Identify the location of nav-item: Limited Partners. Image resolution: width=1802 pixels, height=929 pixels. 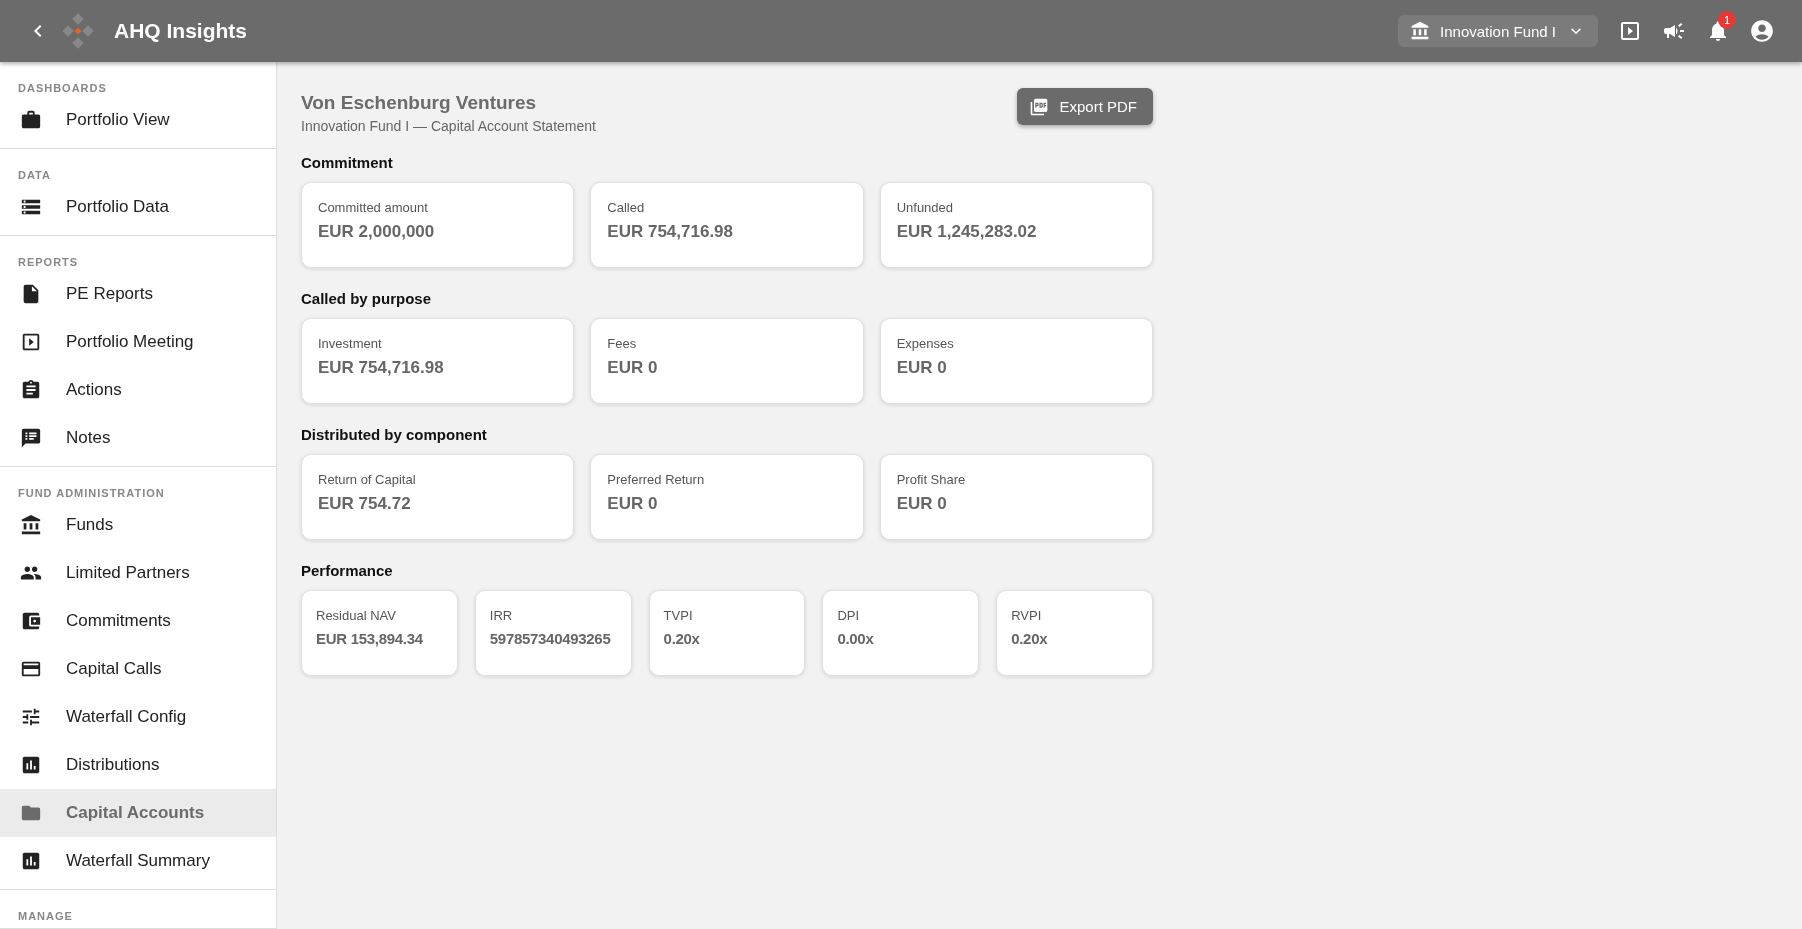
(138, 573).